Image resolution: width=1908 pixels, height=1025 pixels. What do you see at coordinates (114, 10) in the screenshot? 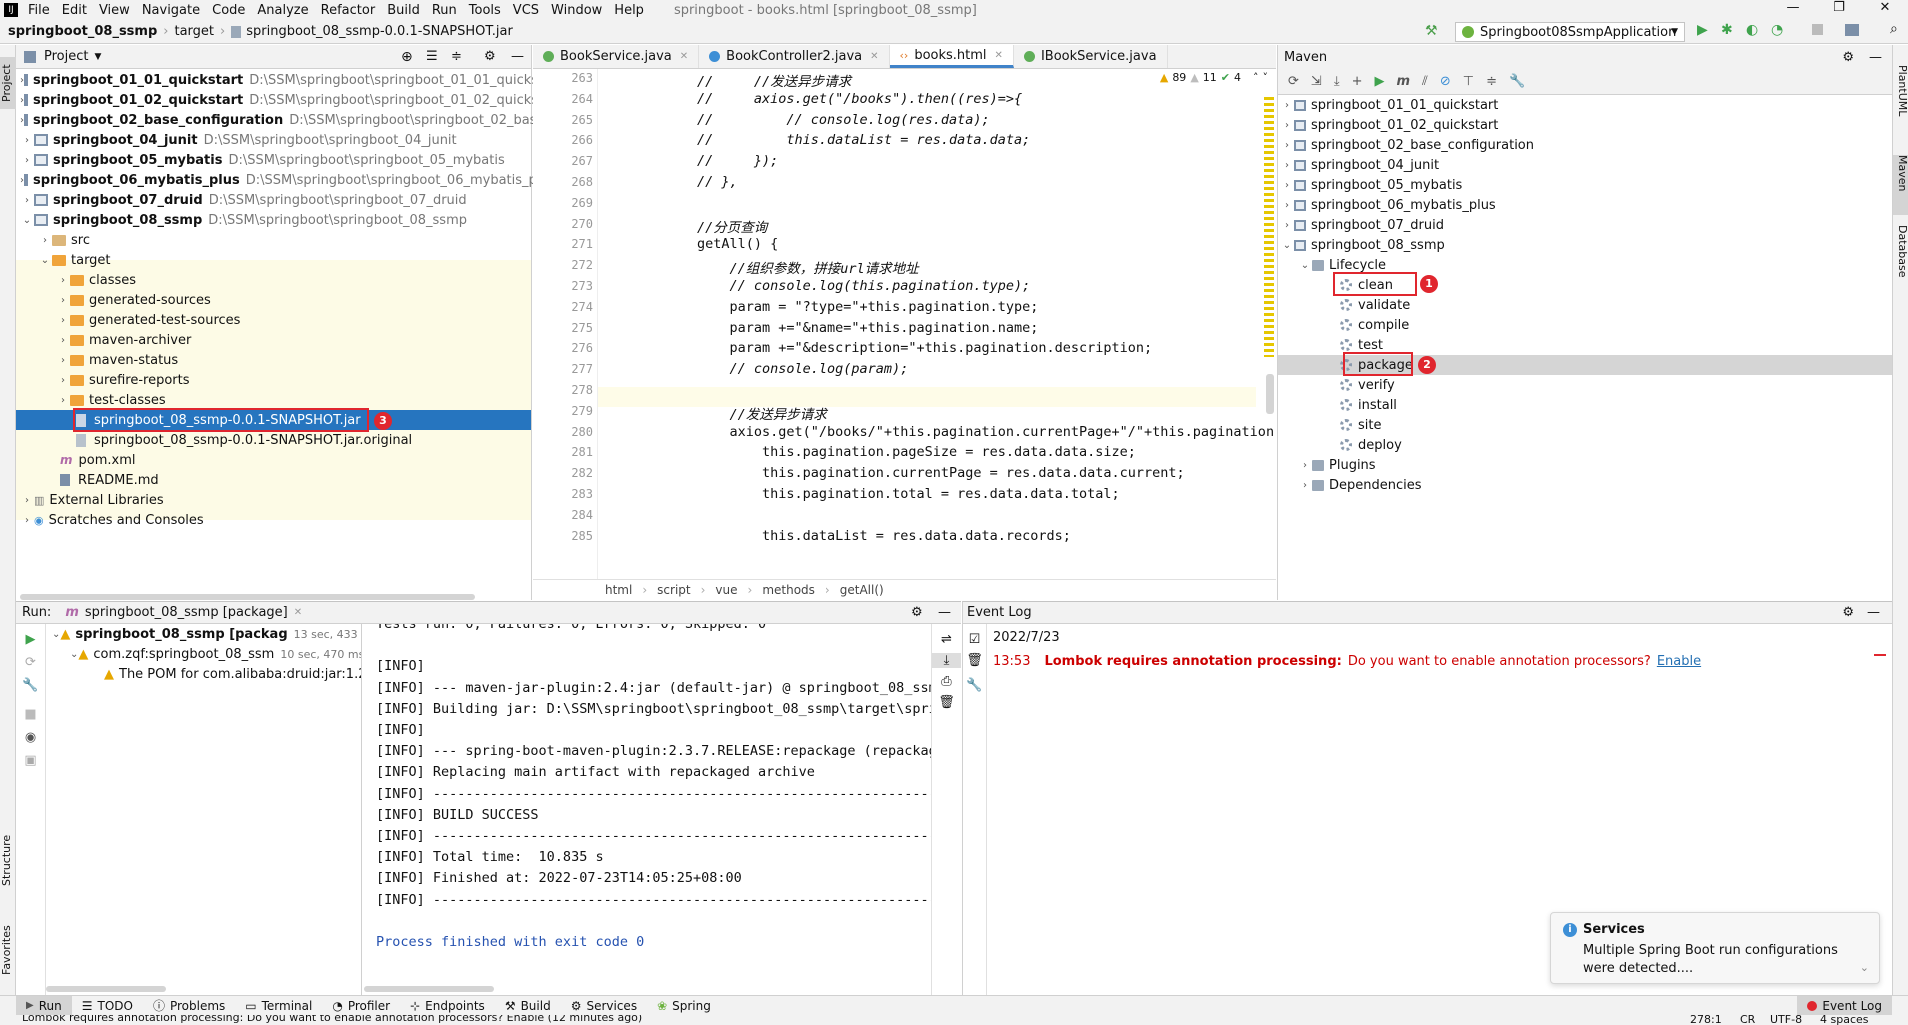
I see `menu-view: View` at bounding box center [114, 10].